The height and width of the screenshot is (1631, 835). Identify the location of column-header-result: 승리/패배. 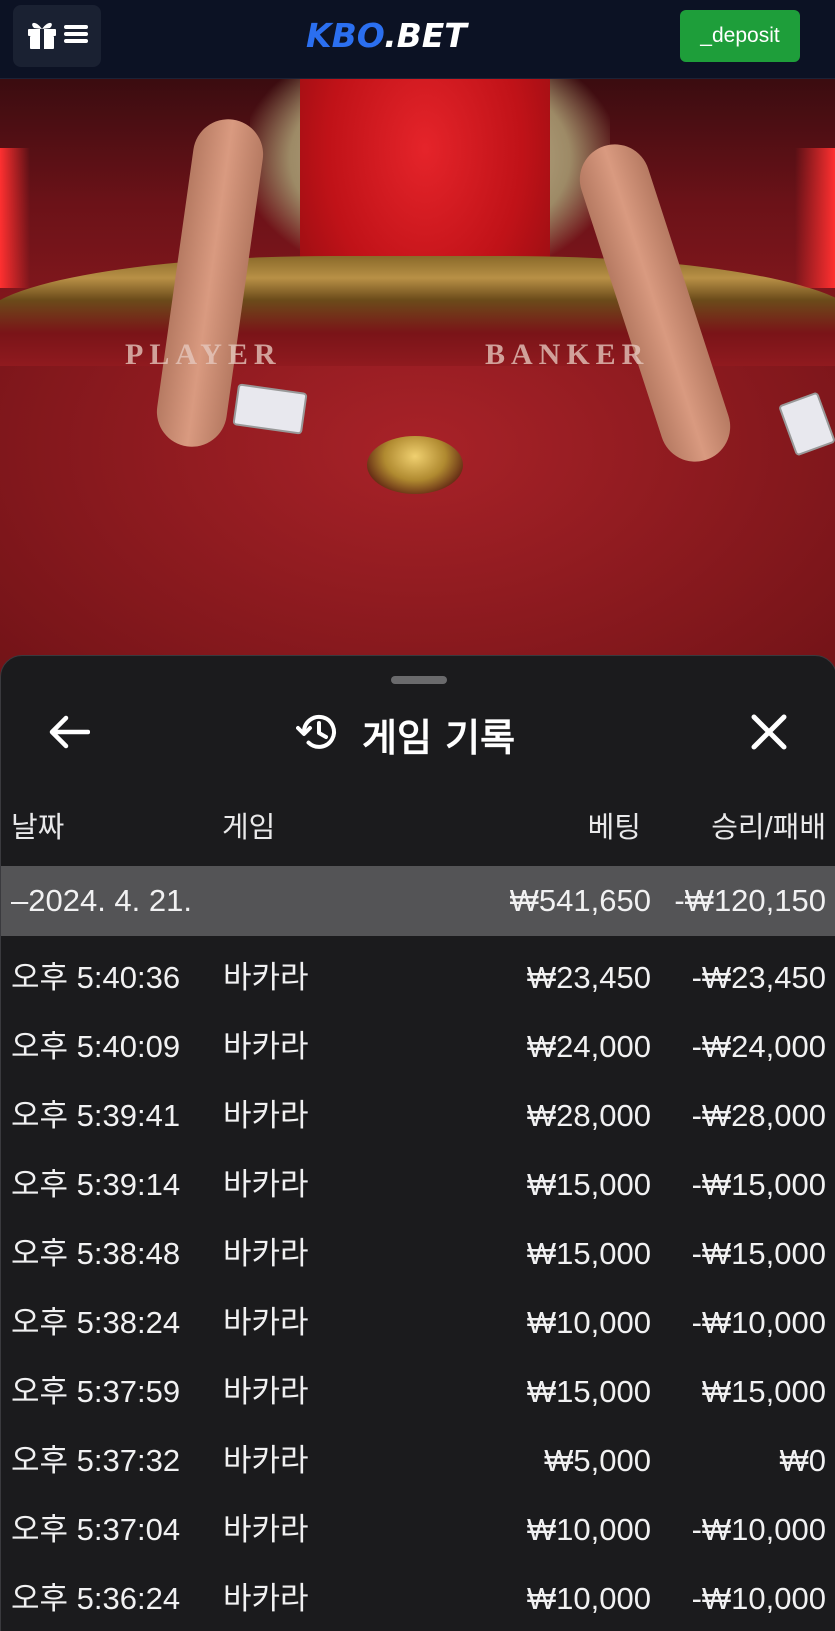
(768, 828).